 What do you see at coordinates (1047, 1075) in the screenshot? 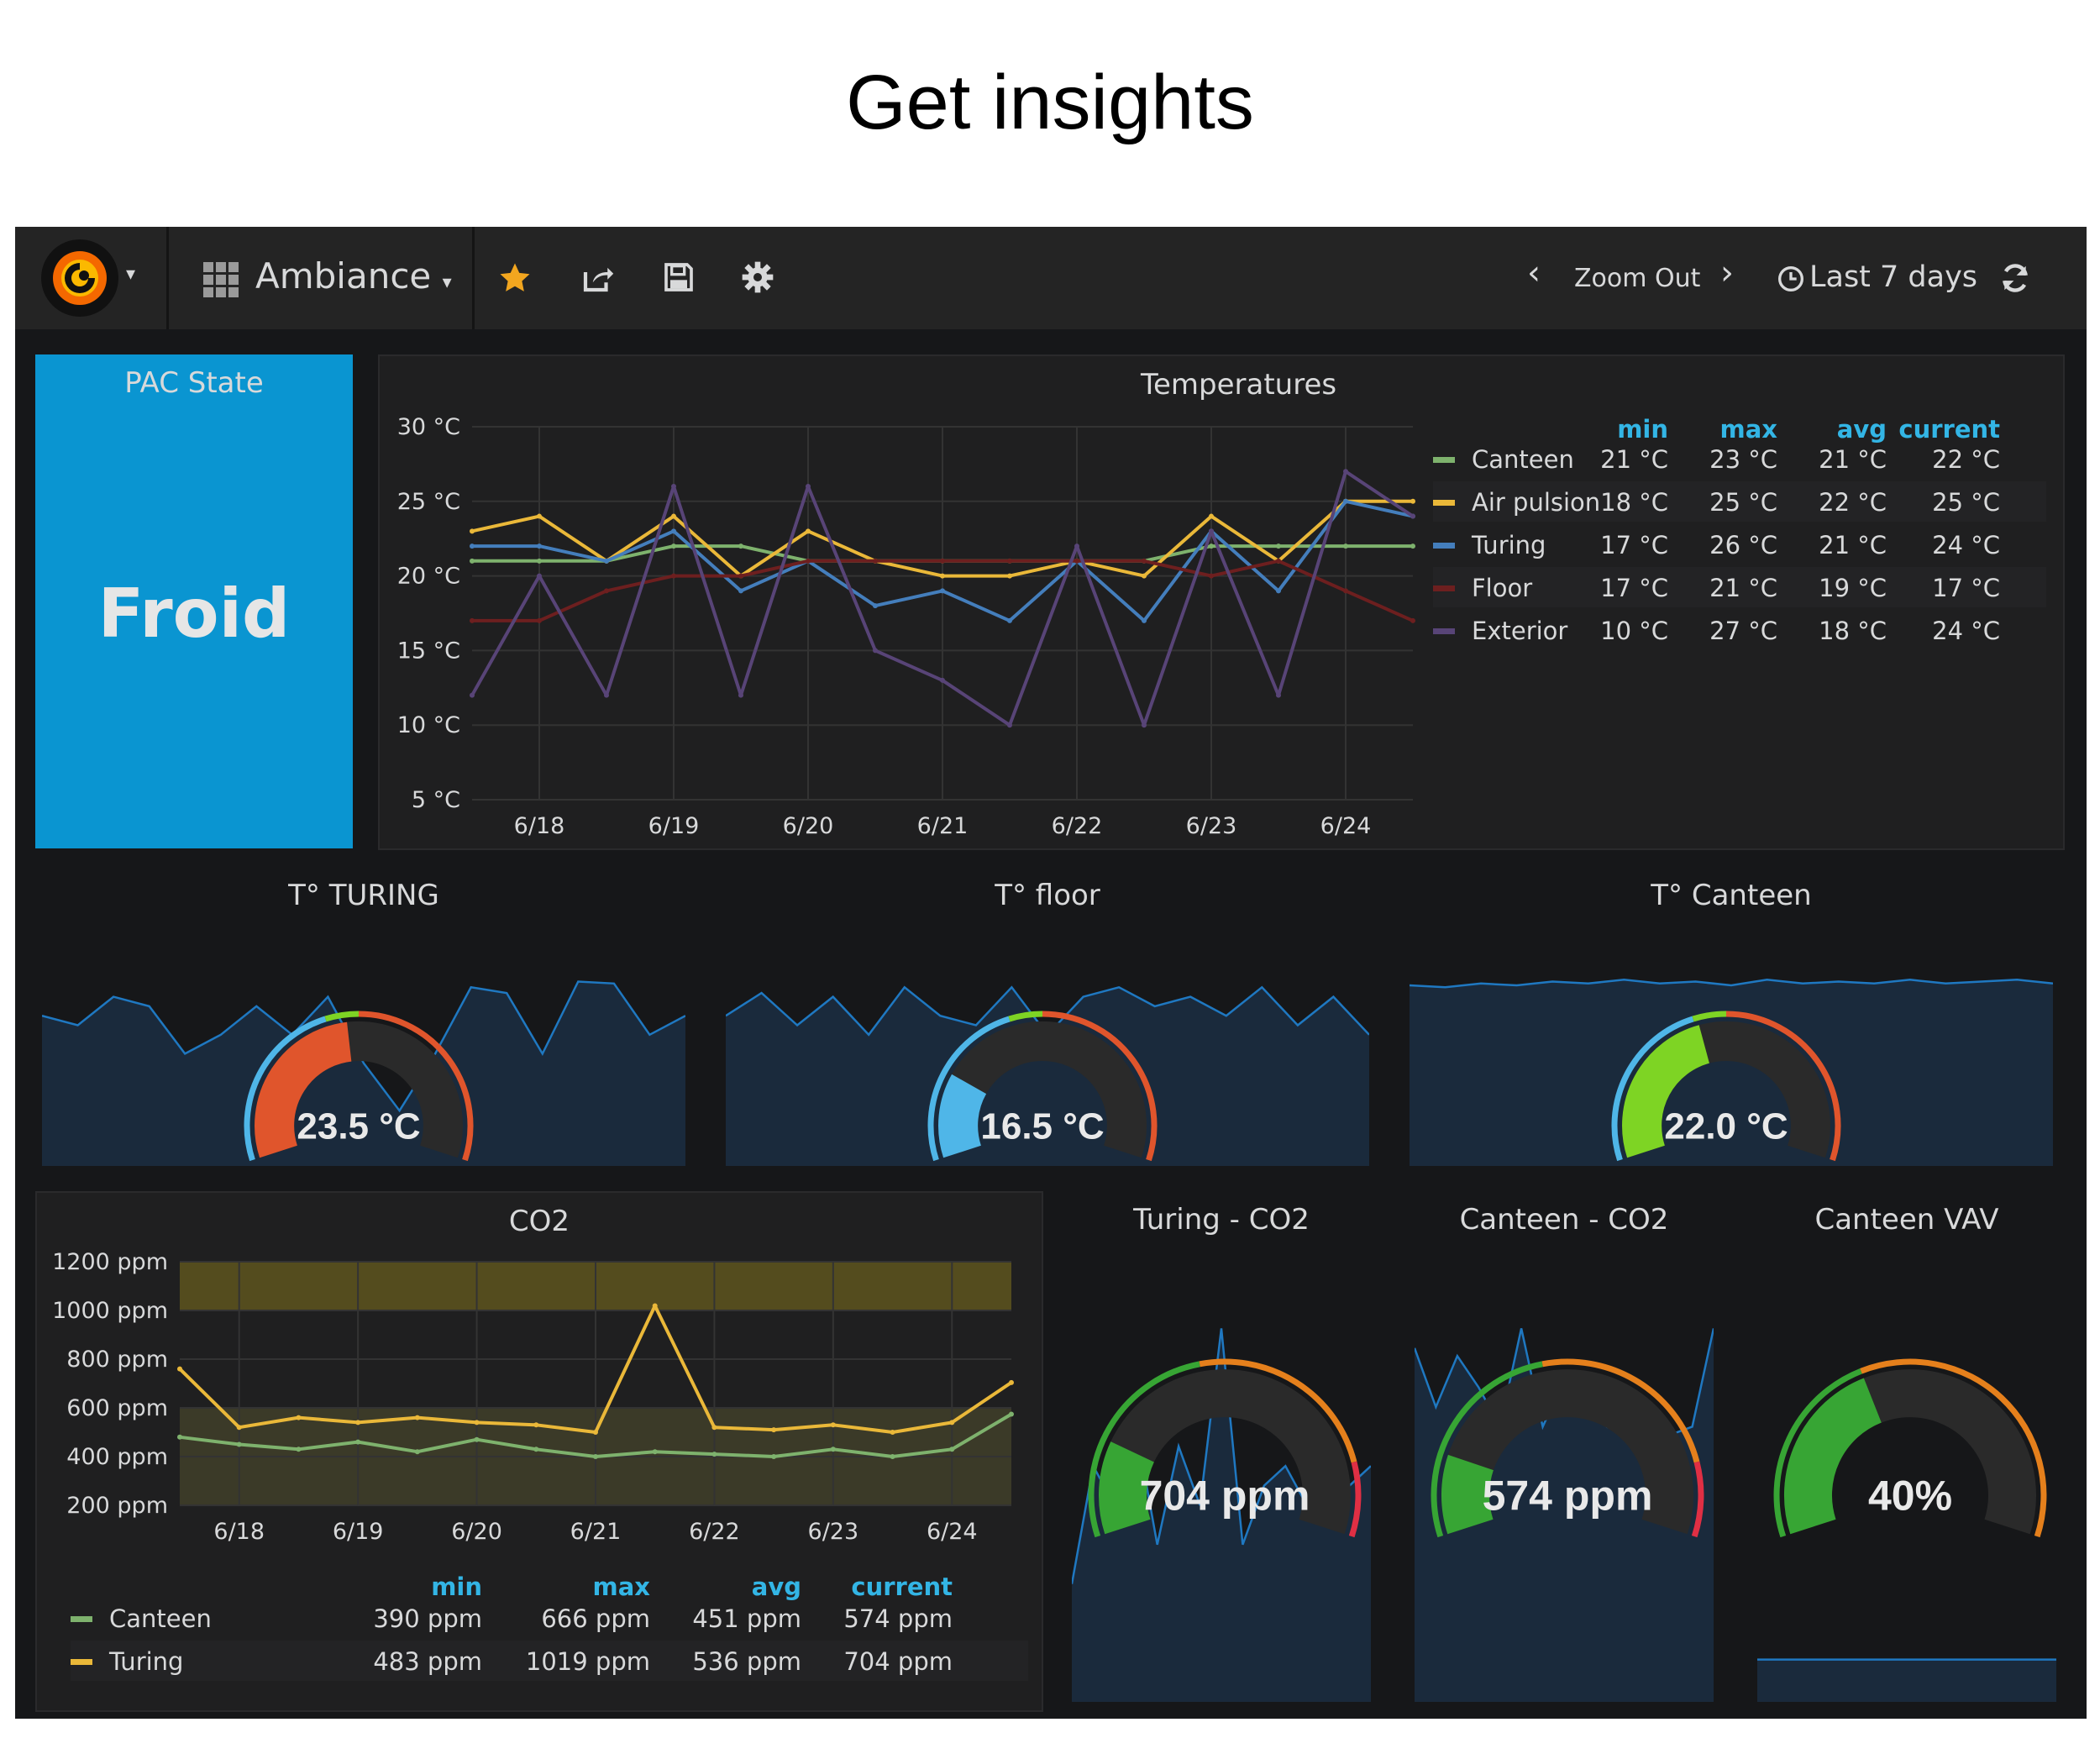
I see `gauge-chart: 16.5 °C` at bounding box center [1047, 1075].